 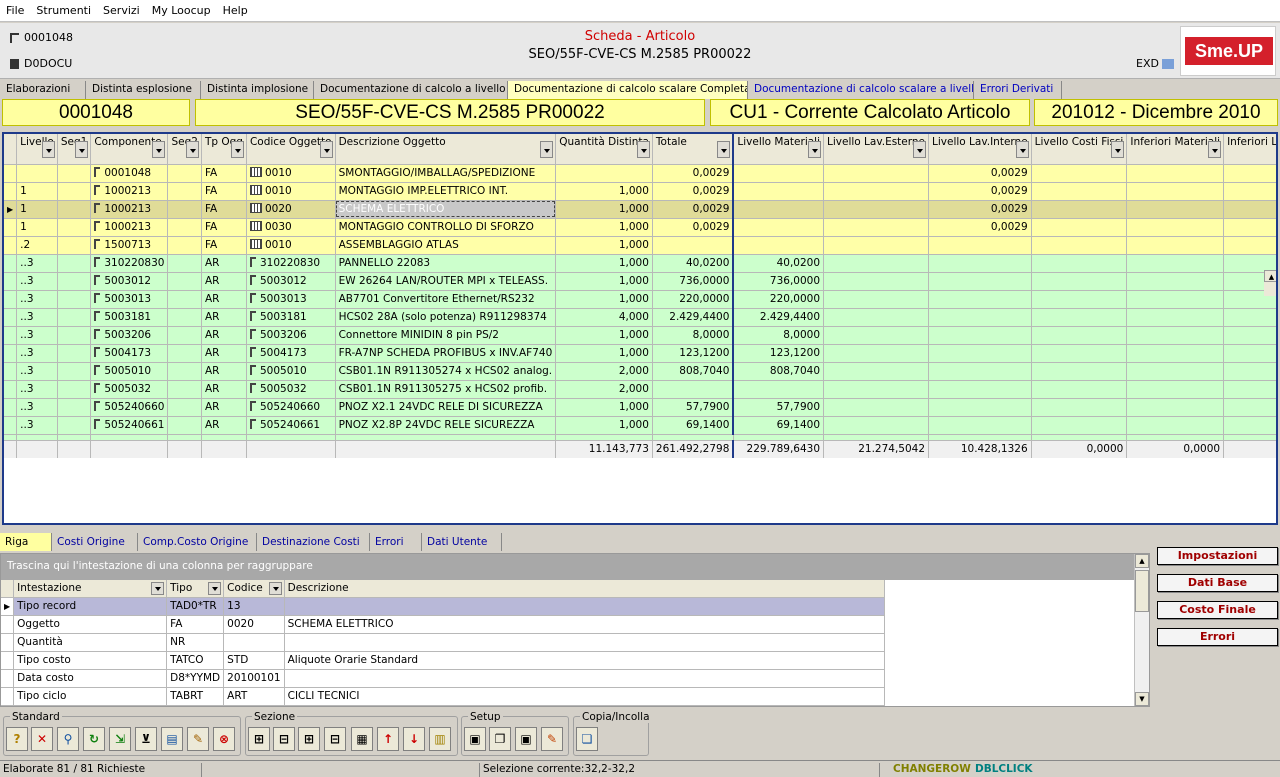 What do you see at coordinates (443, 678) in the screenshot?
I see `detail-row: Data costo D8*YYMD 20100101` at bounding box center [443, 678].